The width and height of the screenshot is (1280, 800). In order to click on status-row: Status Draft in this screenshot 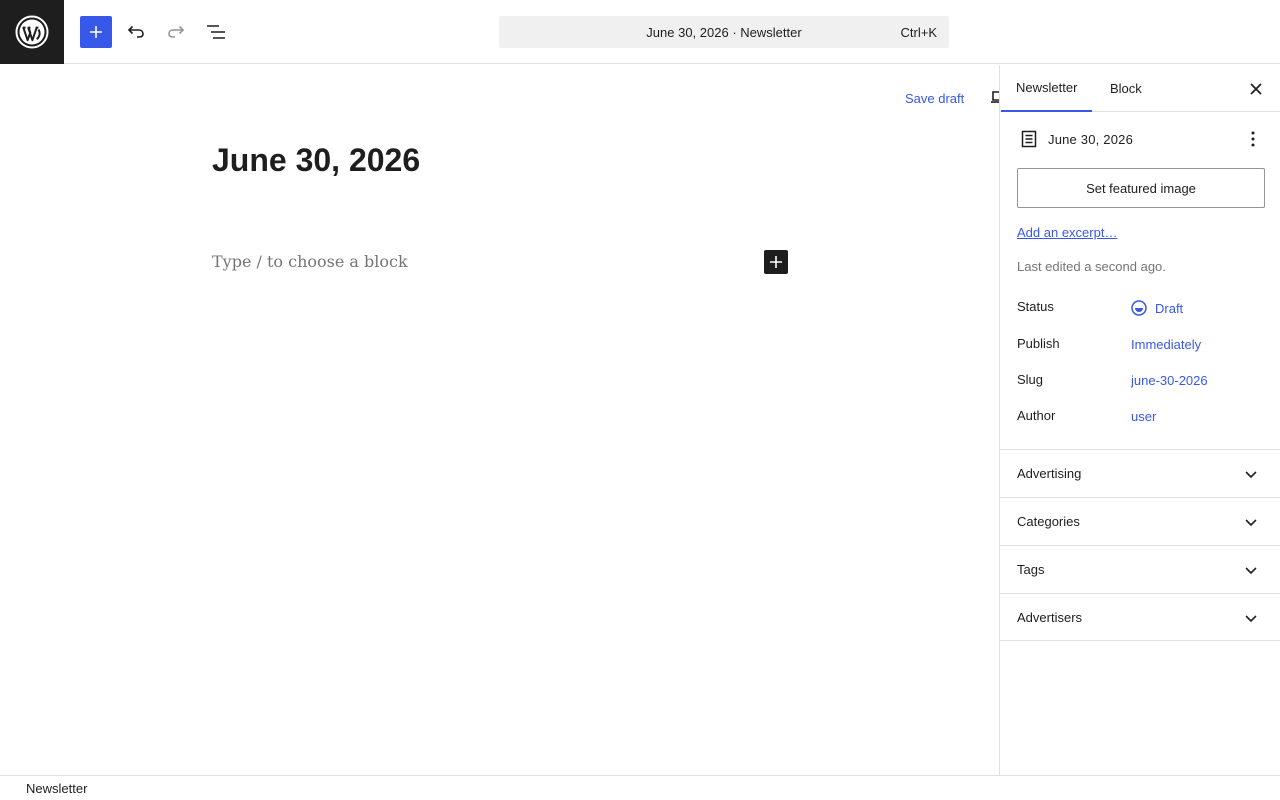, I will do `click(1141, 309)`.